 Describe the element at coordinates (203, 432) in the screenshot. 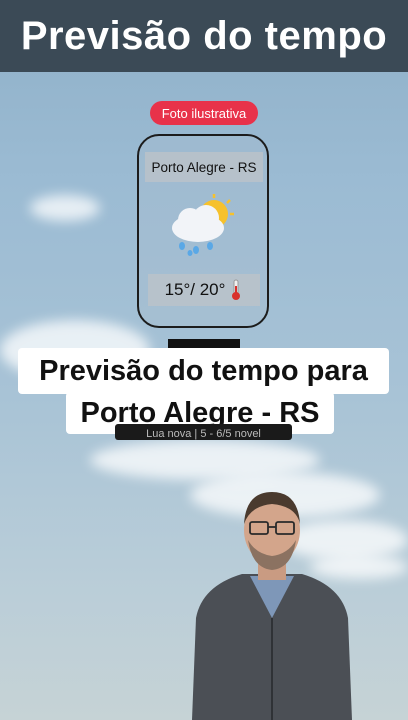

I see `moon-phase-ticker: Lua nova | 5 - 6/5 novel` at that location.